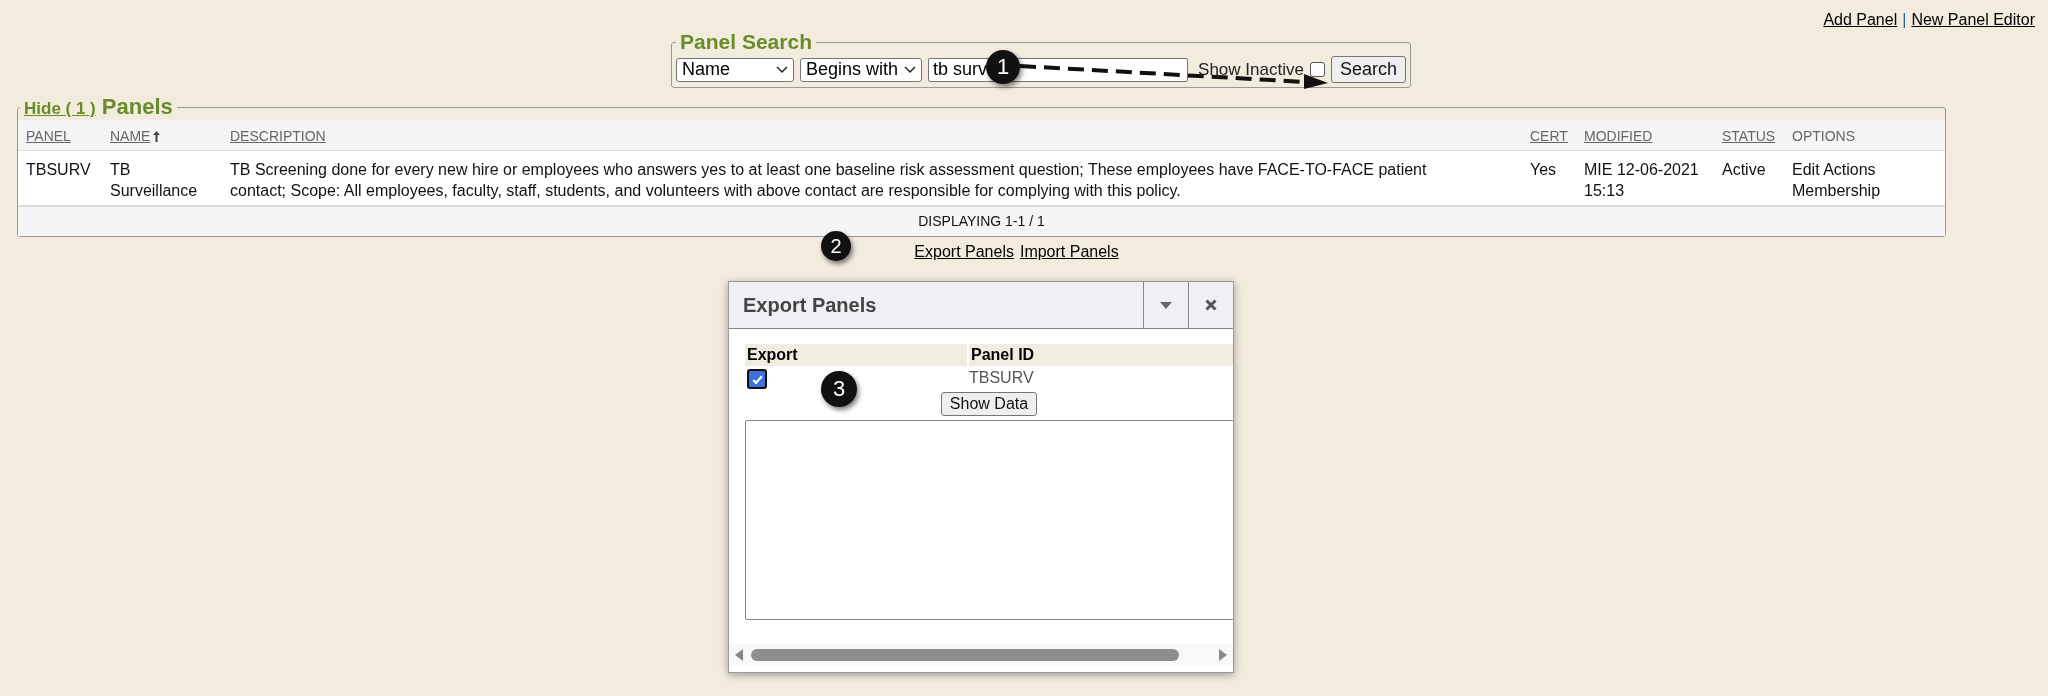 This screenshot has height=696, width=2048. I want to click on callout-badge: 2, so click(836, 246).